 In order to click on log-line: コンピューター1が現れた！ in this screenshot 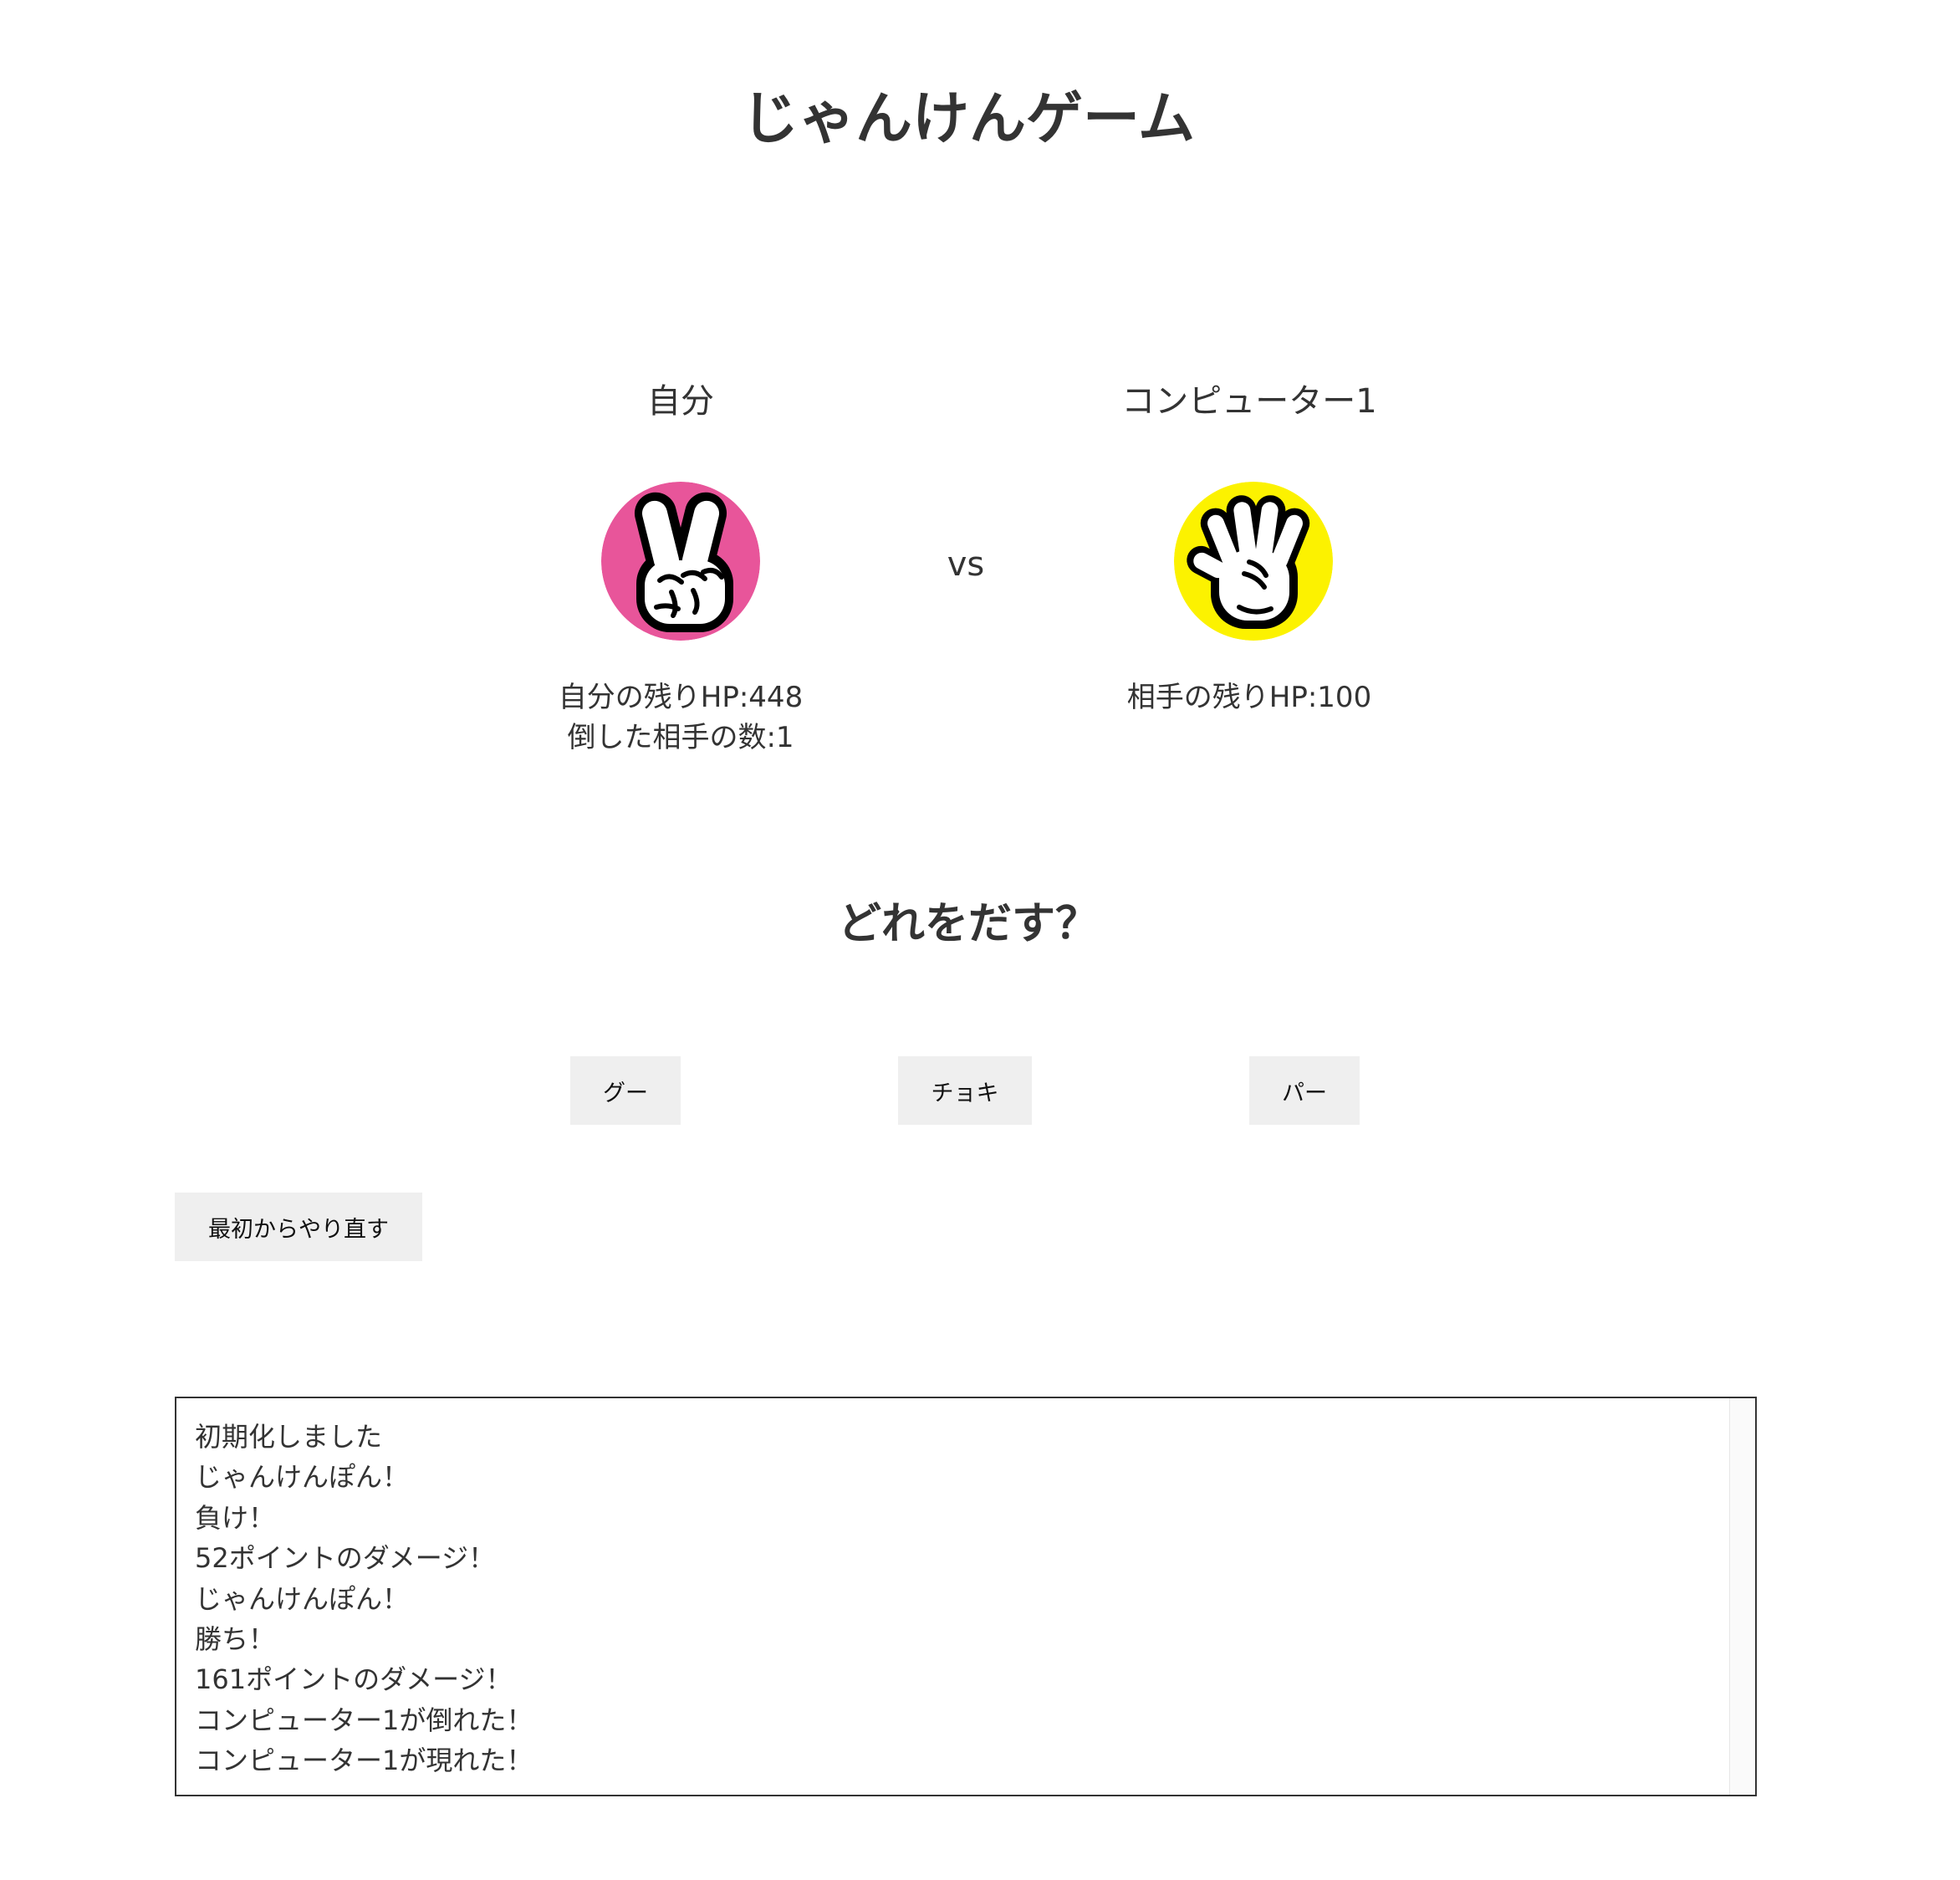, I will do `click(364, 1761)`.